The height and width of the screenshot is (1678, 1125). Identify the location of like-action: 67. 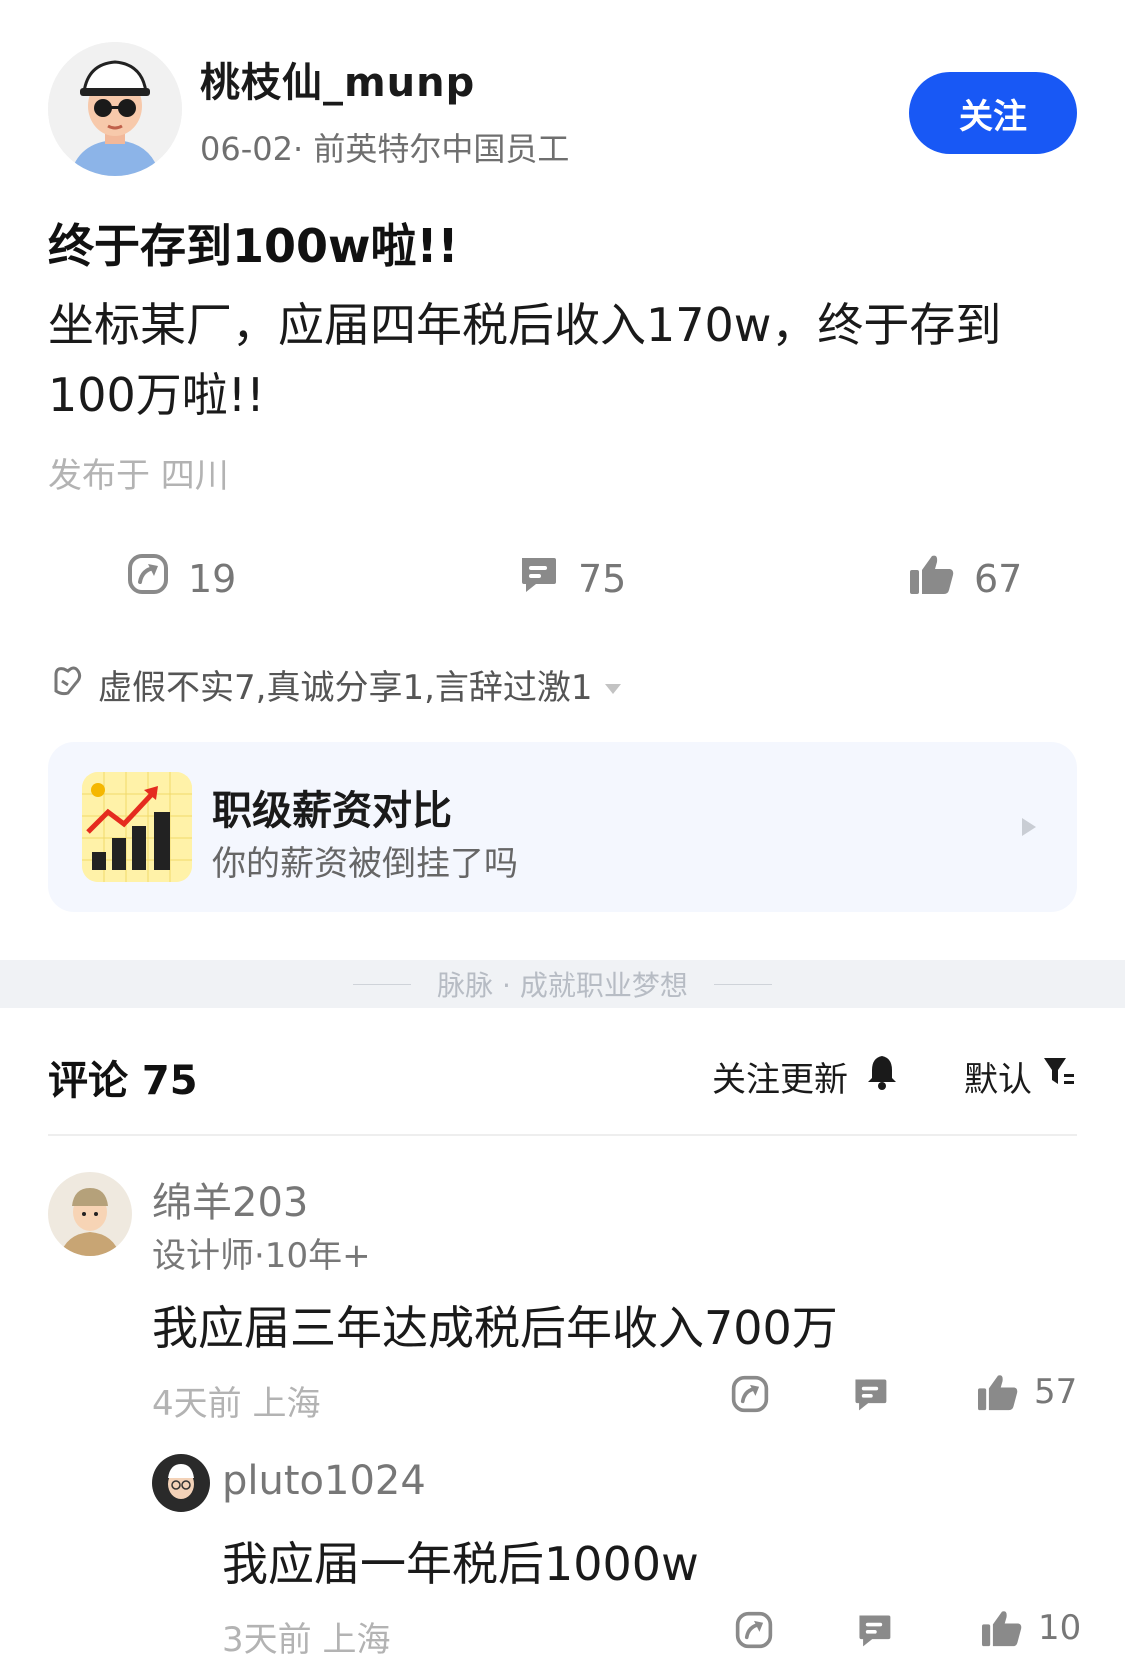
(965, 578).